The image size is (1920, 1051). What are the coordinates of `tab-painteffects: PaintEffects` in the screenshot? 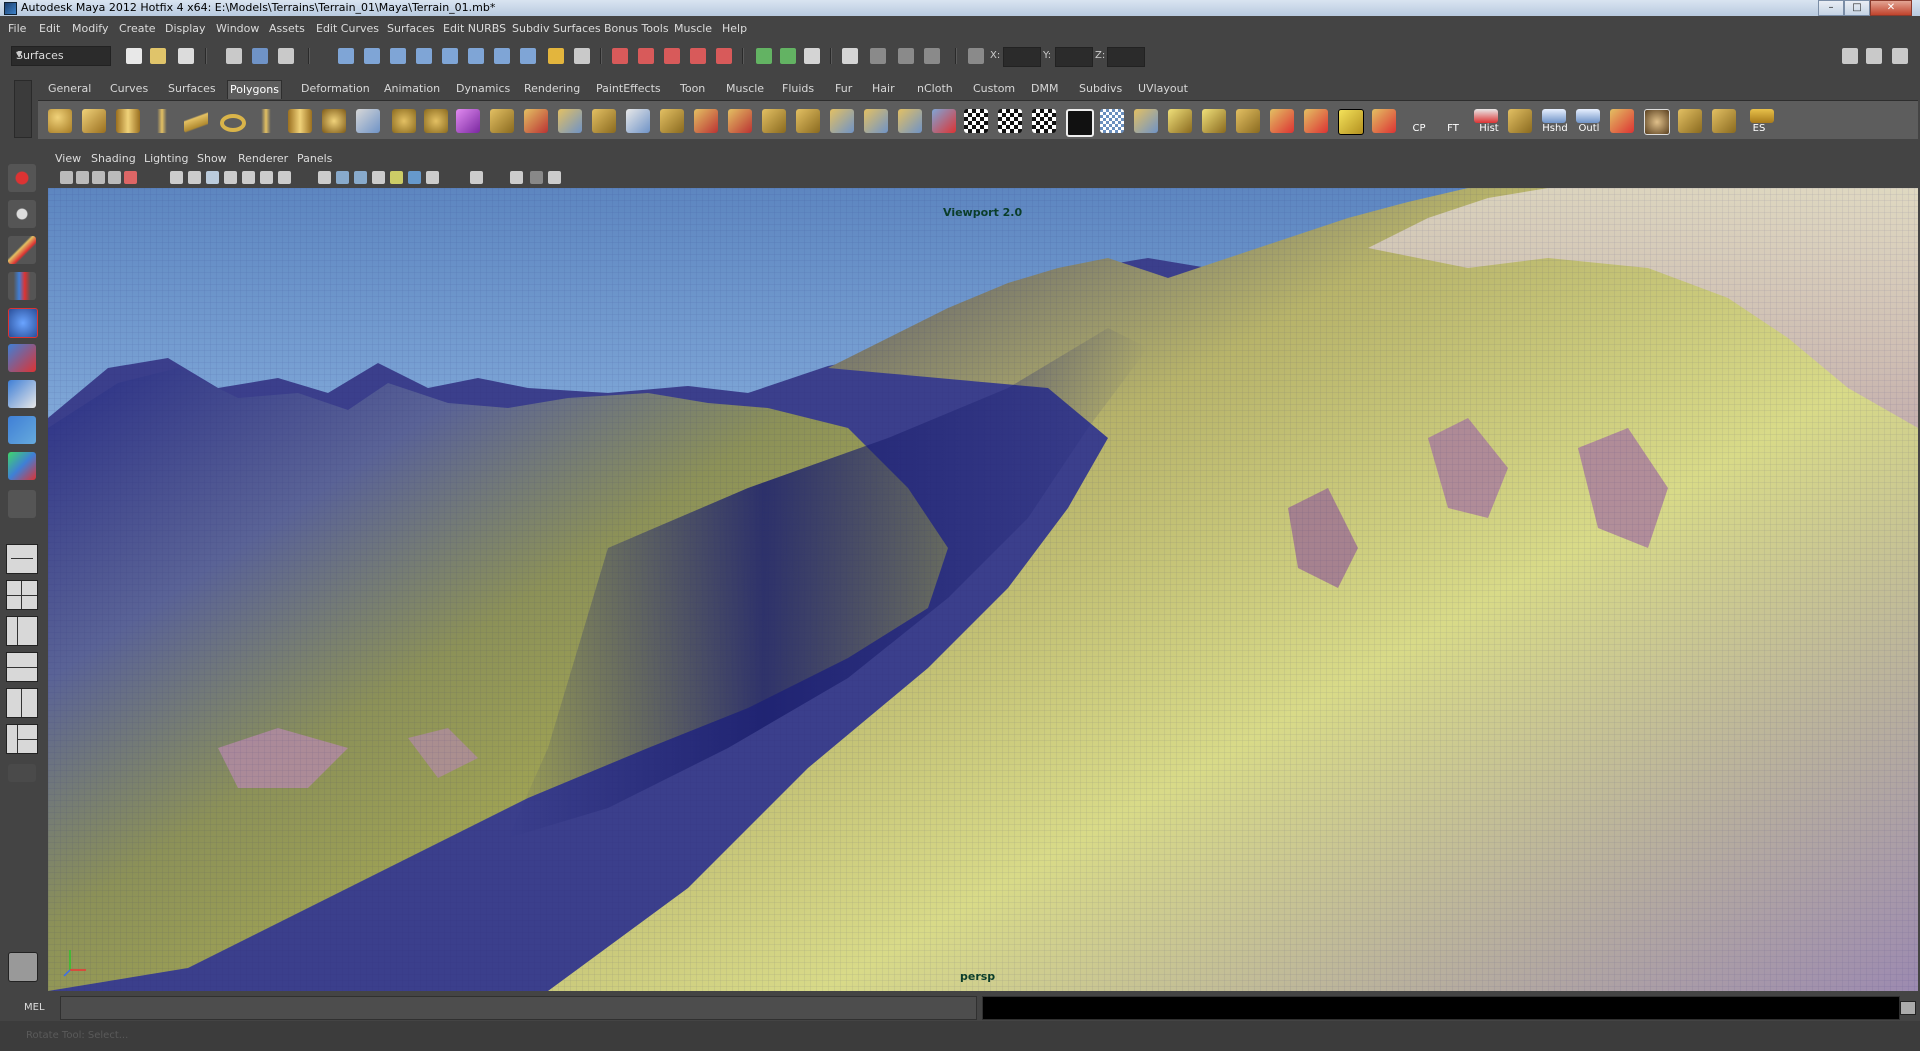 It's located at (628, 89).